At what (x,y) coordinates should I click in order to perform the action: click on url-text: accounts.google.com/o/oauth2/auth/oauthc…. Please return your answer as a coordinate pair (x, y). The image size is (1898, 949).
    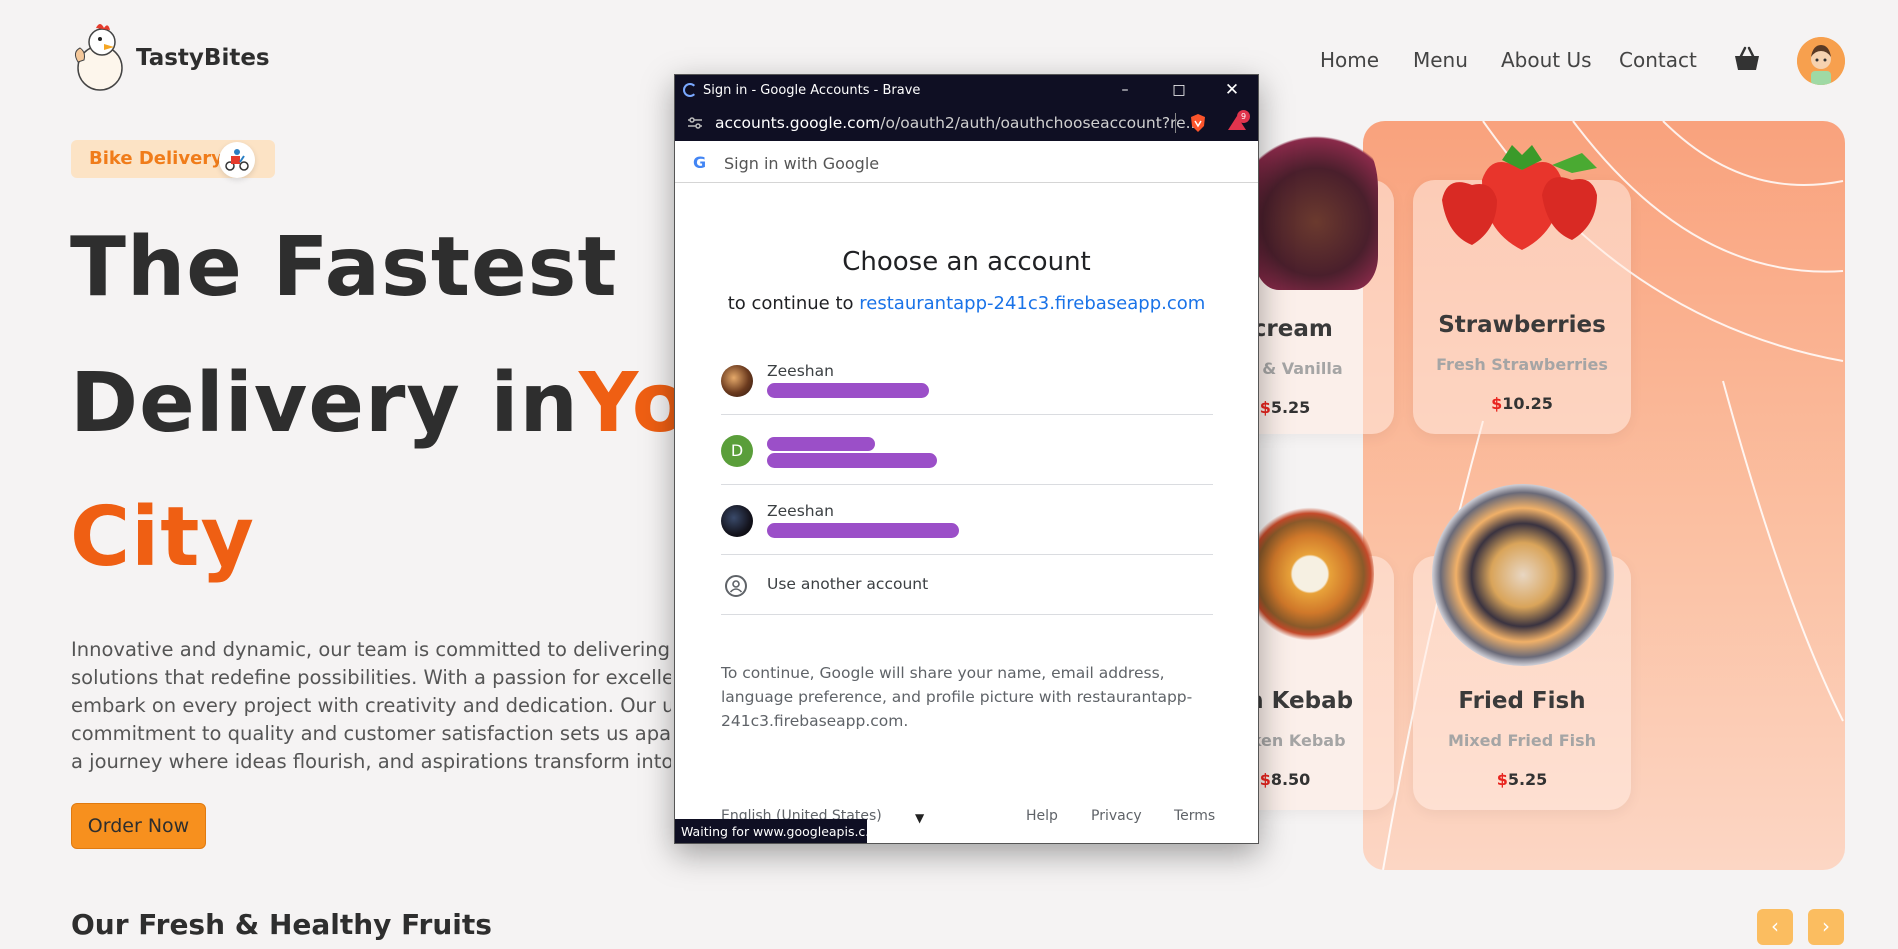
    Looking at the image, I should click on (957, 123).